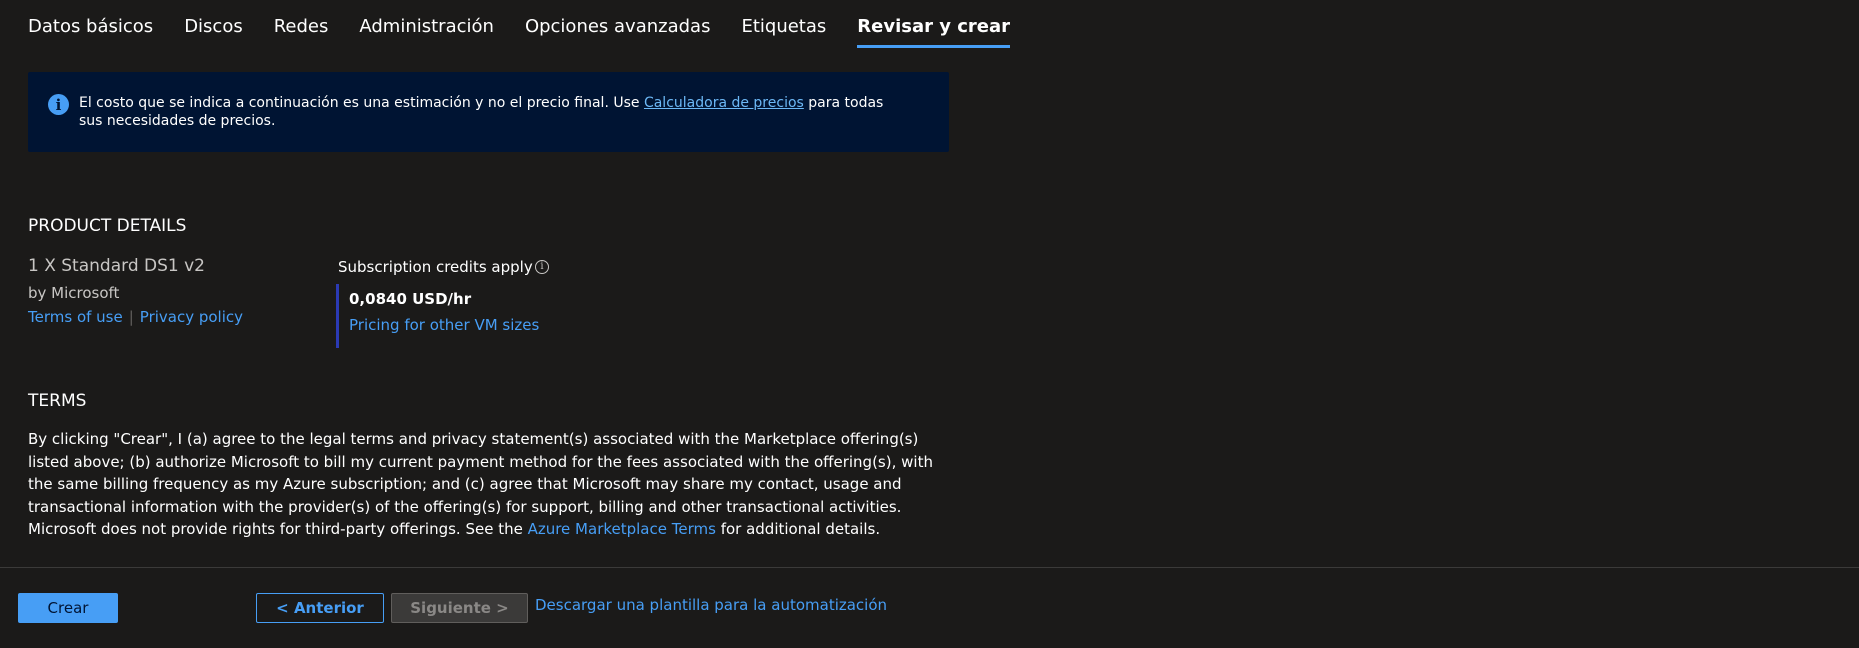 The width and height of the screenshot is (1859, 648). What do you see at coordinates (798, 529) in the screenshot?
I see `terms-text-after: for additional details.` at bounding box center [798, 529].